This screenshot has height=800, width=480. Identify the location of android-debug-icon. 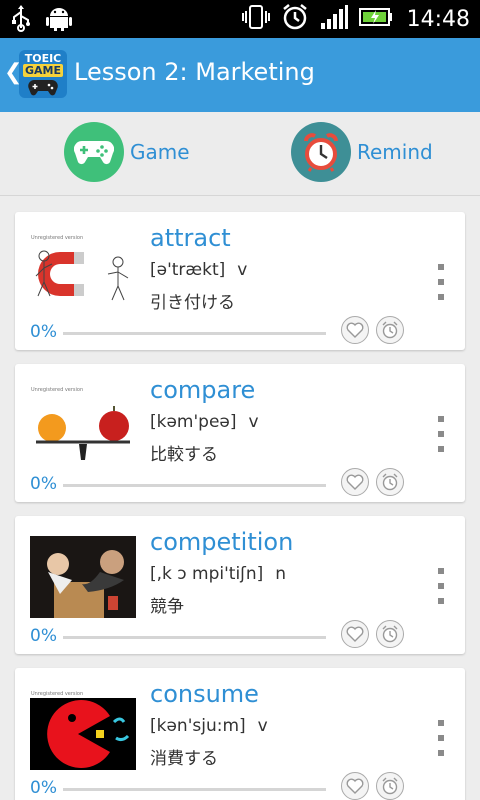
(59, 20).